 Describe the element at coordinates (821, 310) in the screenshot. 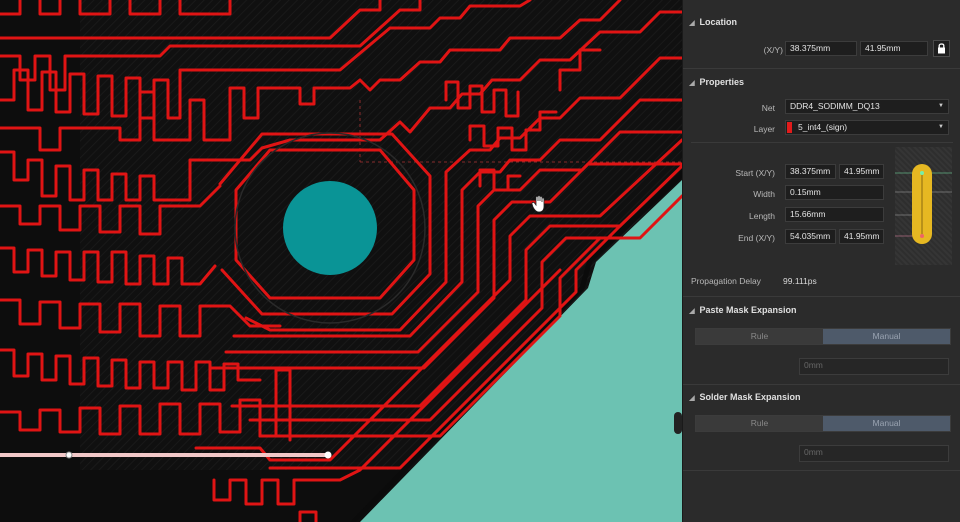

I see `paste-mask-section-header: ◢ Paste Mask Expansion` at that location.